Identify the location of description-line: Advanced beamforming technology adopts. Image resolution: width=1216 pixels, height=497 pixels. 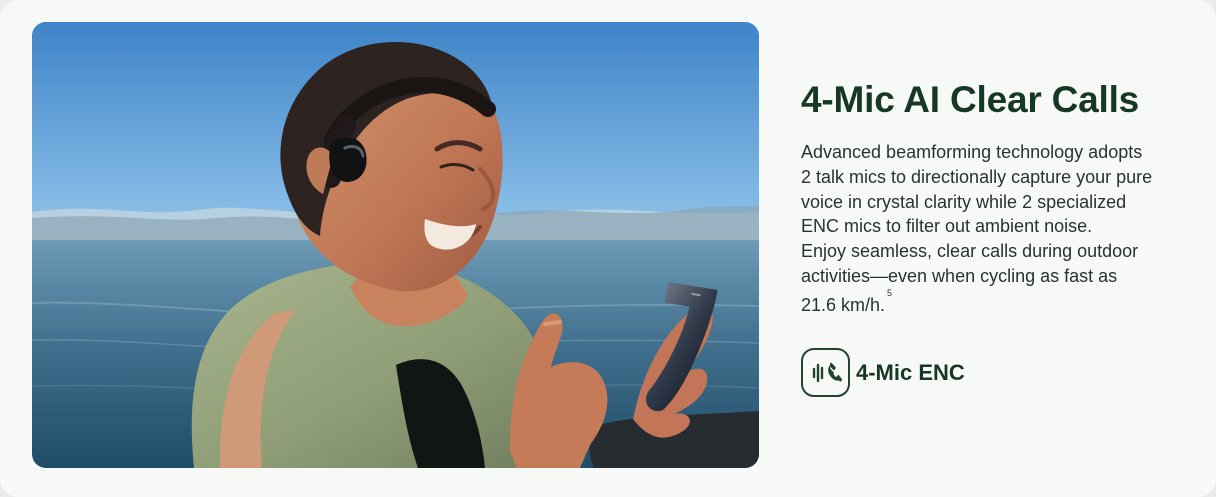
(972, 152).